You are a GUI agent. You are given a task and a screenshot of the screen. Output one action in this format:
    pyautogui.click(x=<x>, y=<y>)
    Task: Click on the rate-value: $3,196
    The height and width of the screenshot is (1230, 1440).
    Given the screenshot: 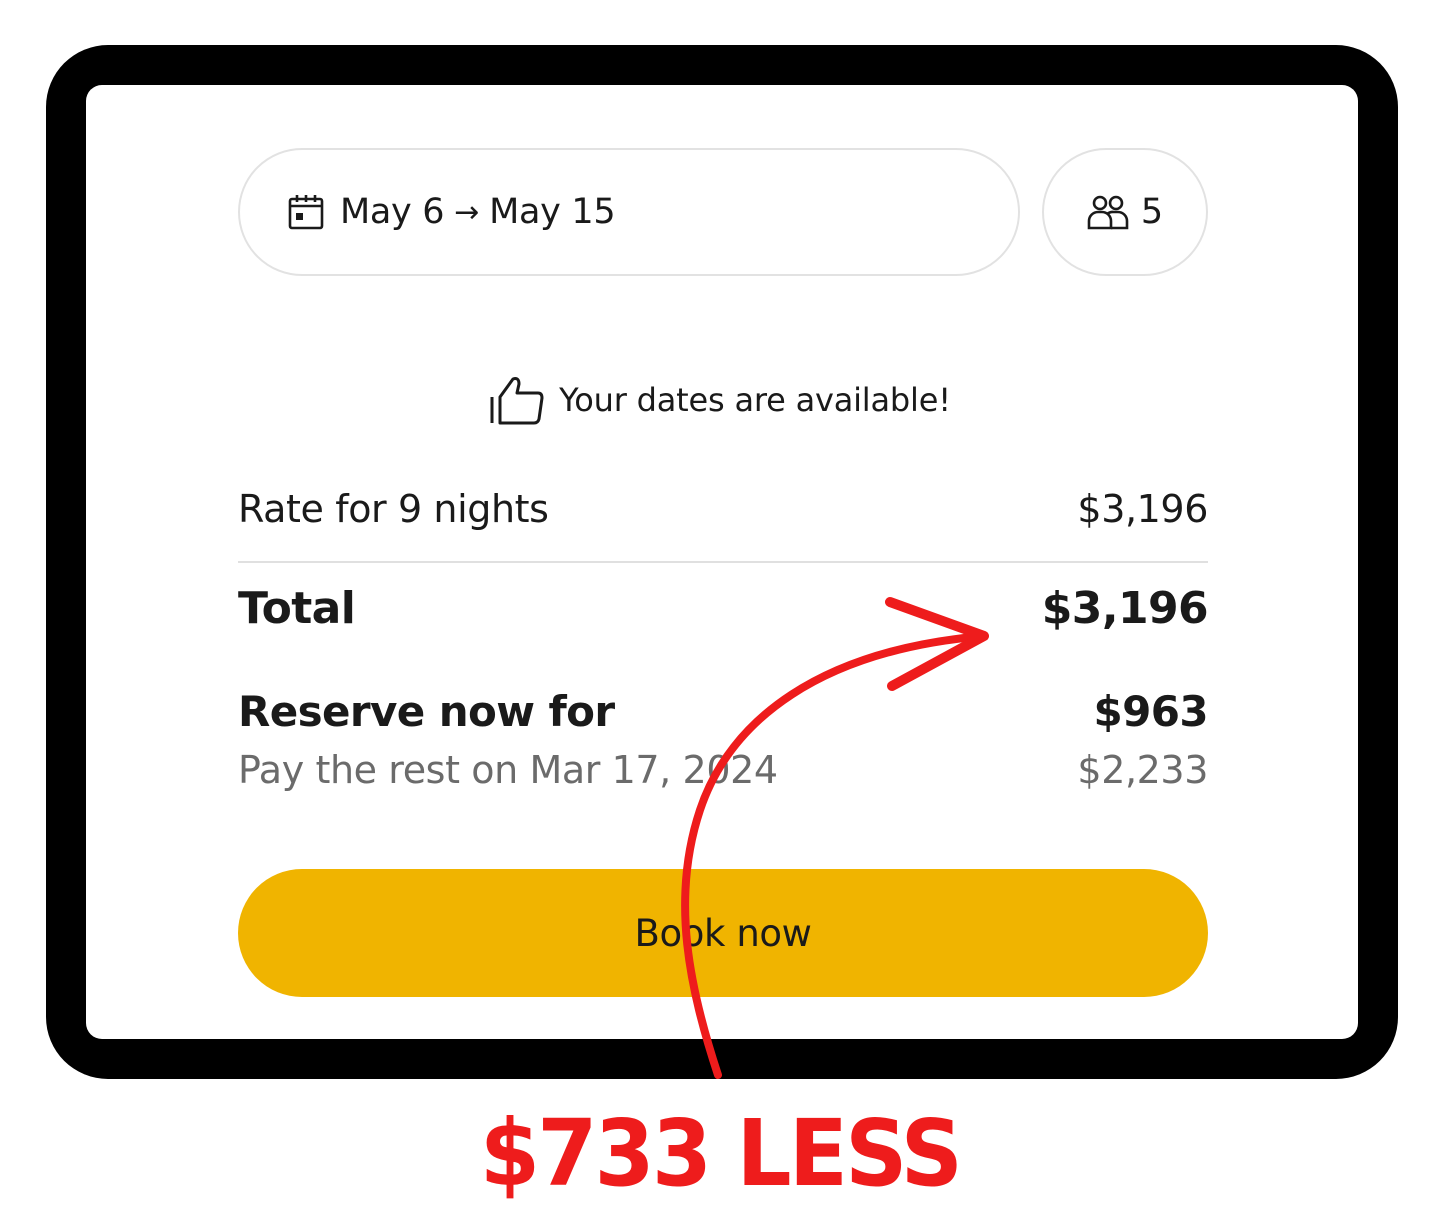 What is the action you would take?
    pyautogui.click(x=1142, y=509)
    